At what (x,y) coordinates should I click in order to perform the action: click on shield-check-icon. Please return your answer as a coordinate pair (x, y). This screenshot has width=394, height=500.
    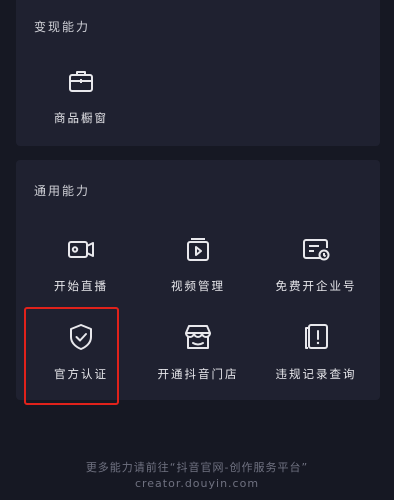
    Looking at the image, I should click on (81, 337).